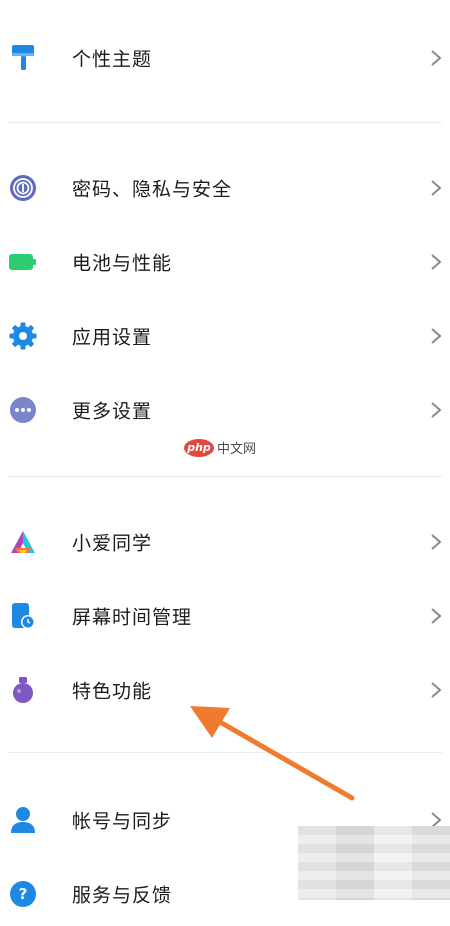 This screenshot has height=926, width=450. Describe the element at coordinates (112, 59) in the screenshot. I see `settings-item-label: 个性主题` at that location.